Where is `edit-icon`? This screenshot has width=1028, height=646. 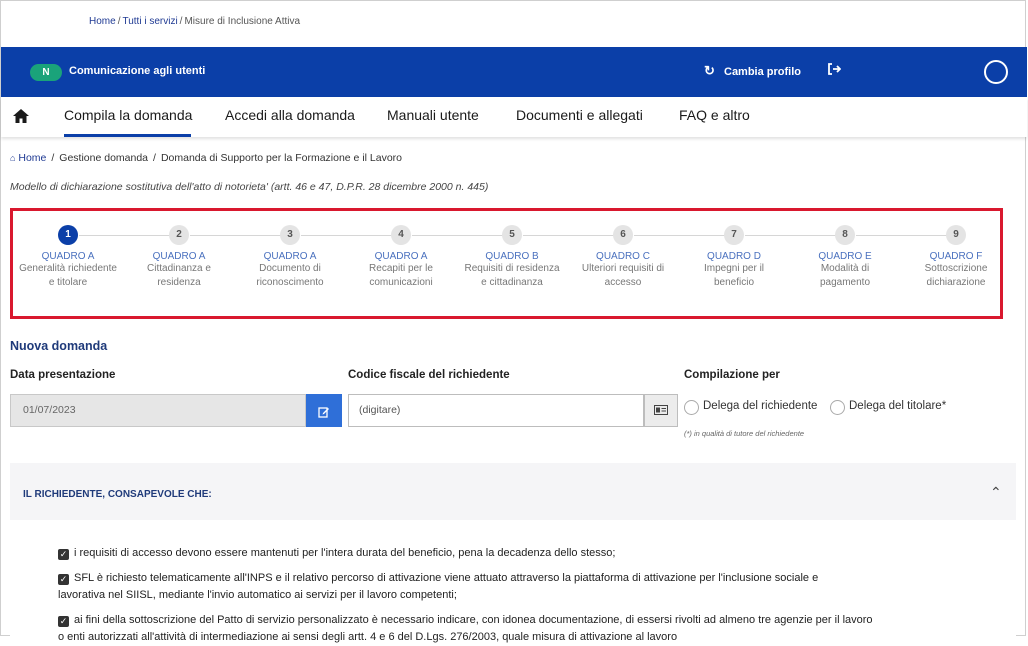
edit-icon is located at coordinates (323, 412).